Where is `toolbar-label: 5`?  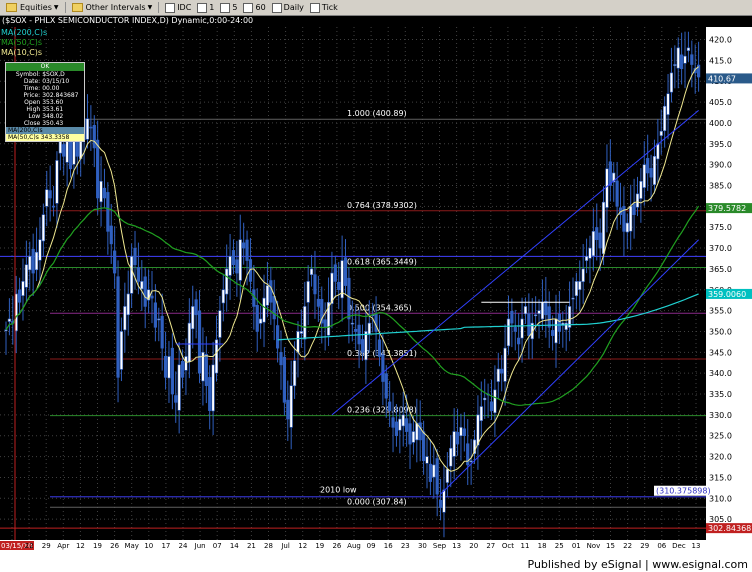 toolbar-label: 5 is located at coordinates (235, 7).